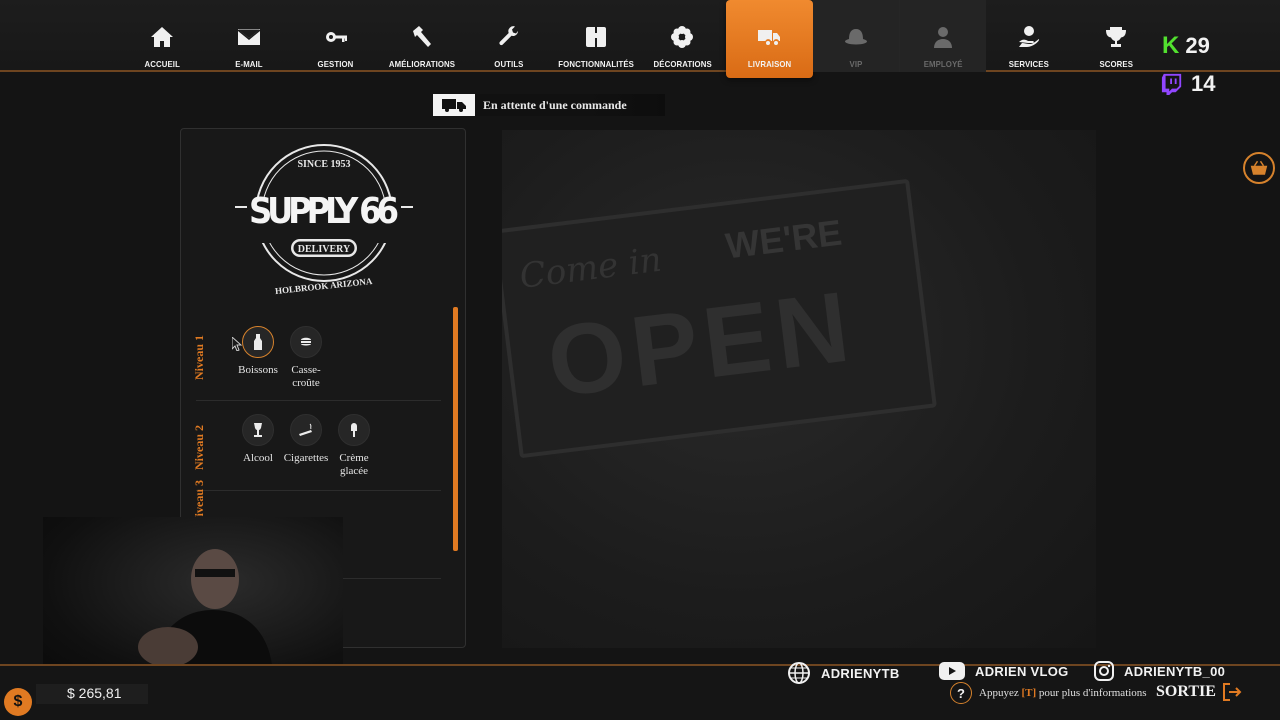 The image size is (1280, 720). I want to click on hammer-icon, so click(422, 37).